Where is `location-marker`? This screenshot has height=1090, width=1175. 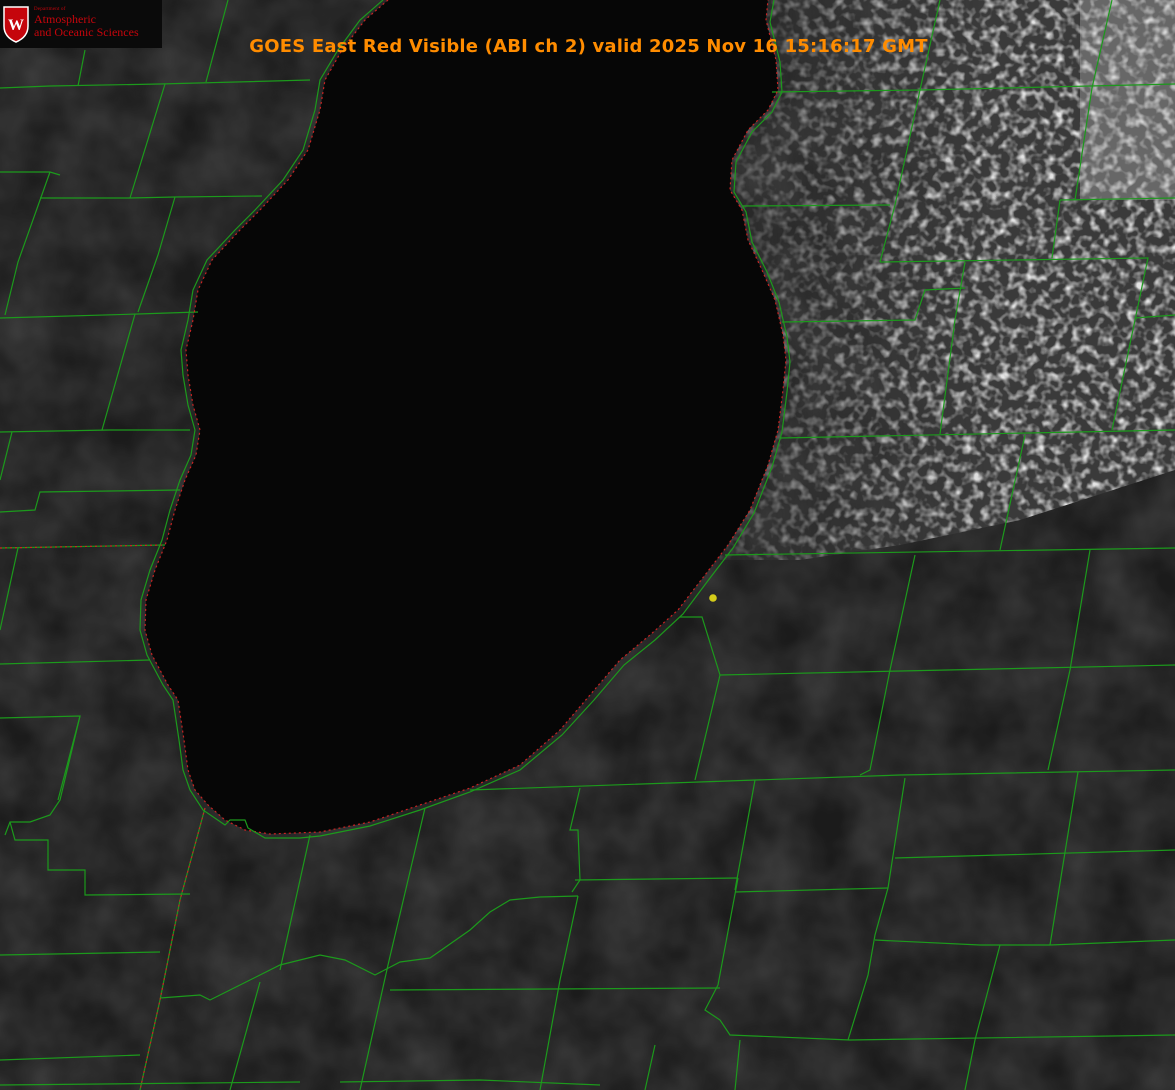 location-marker is located at coordinates (713, 598).